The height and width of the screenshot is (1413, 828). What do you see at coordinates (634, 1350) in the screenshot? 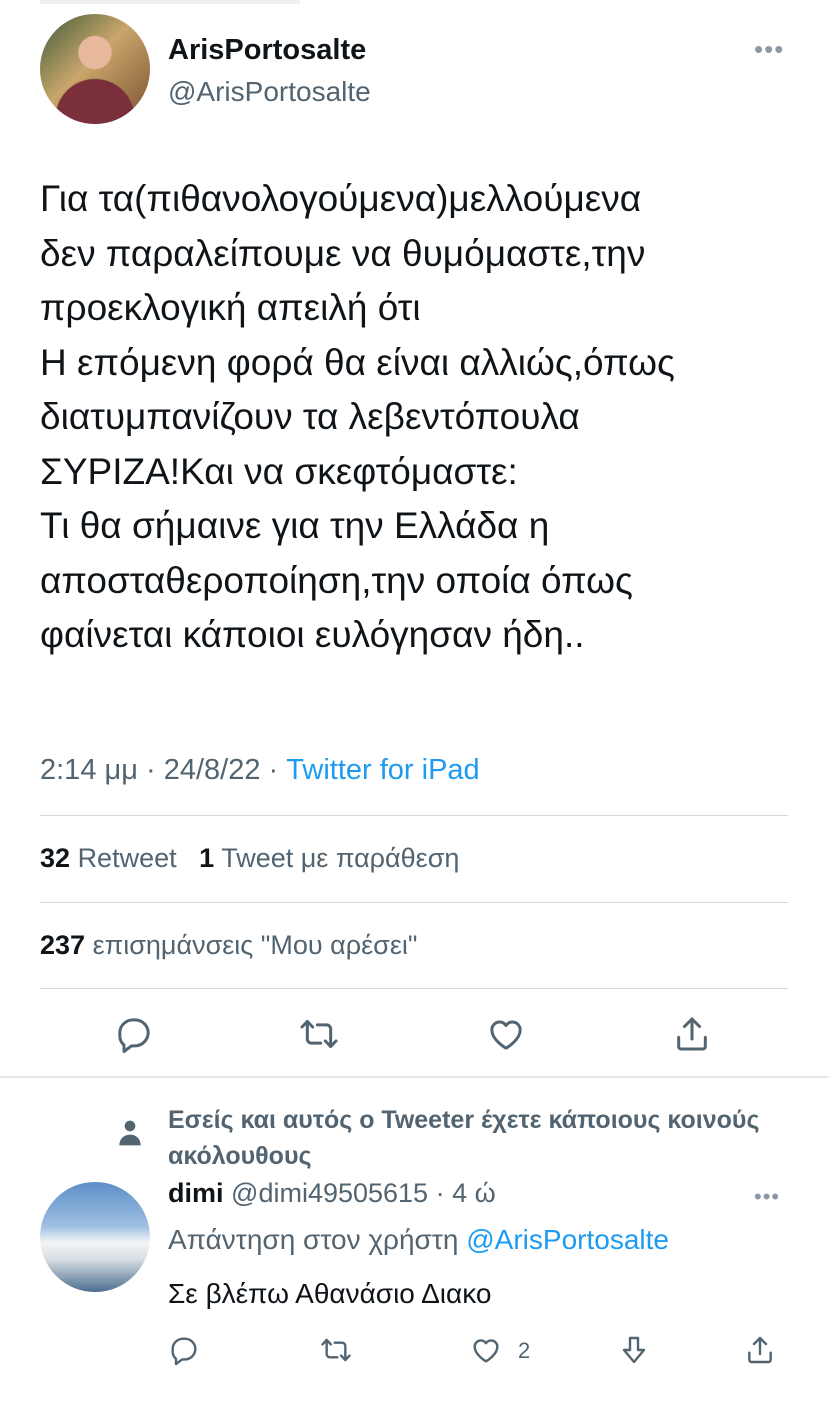
I see `reply-downvote-icon` at bounding box center [634, 1350].